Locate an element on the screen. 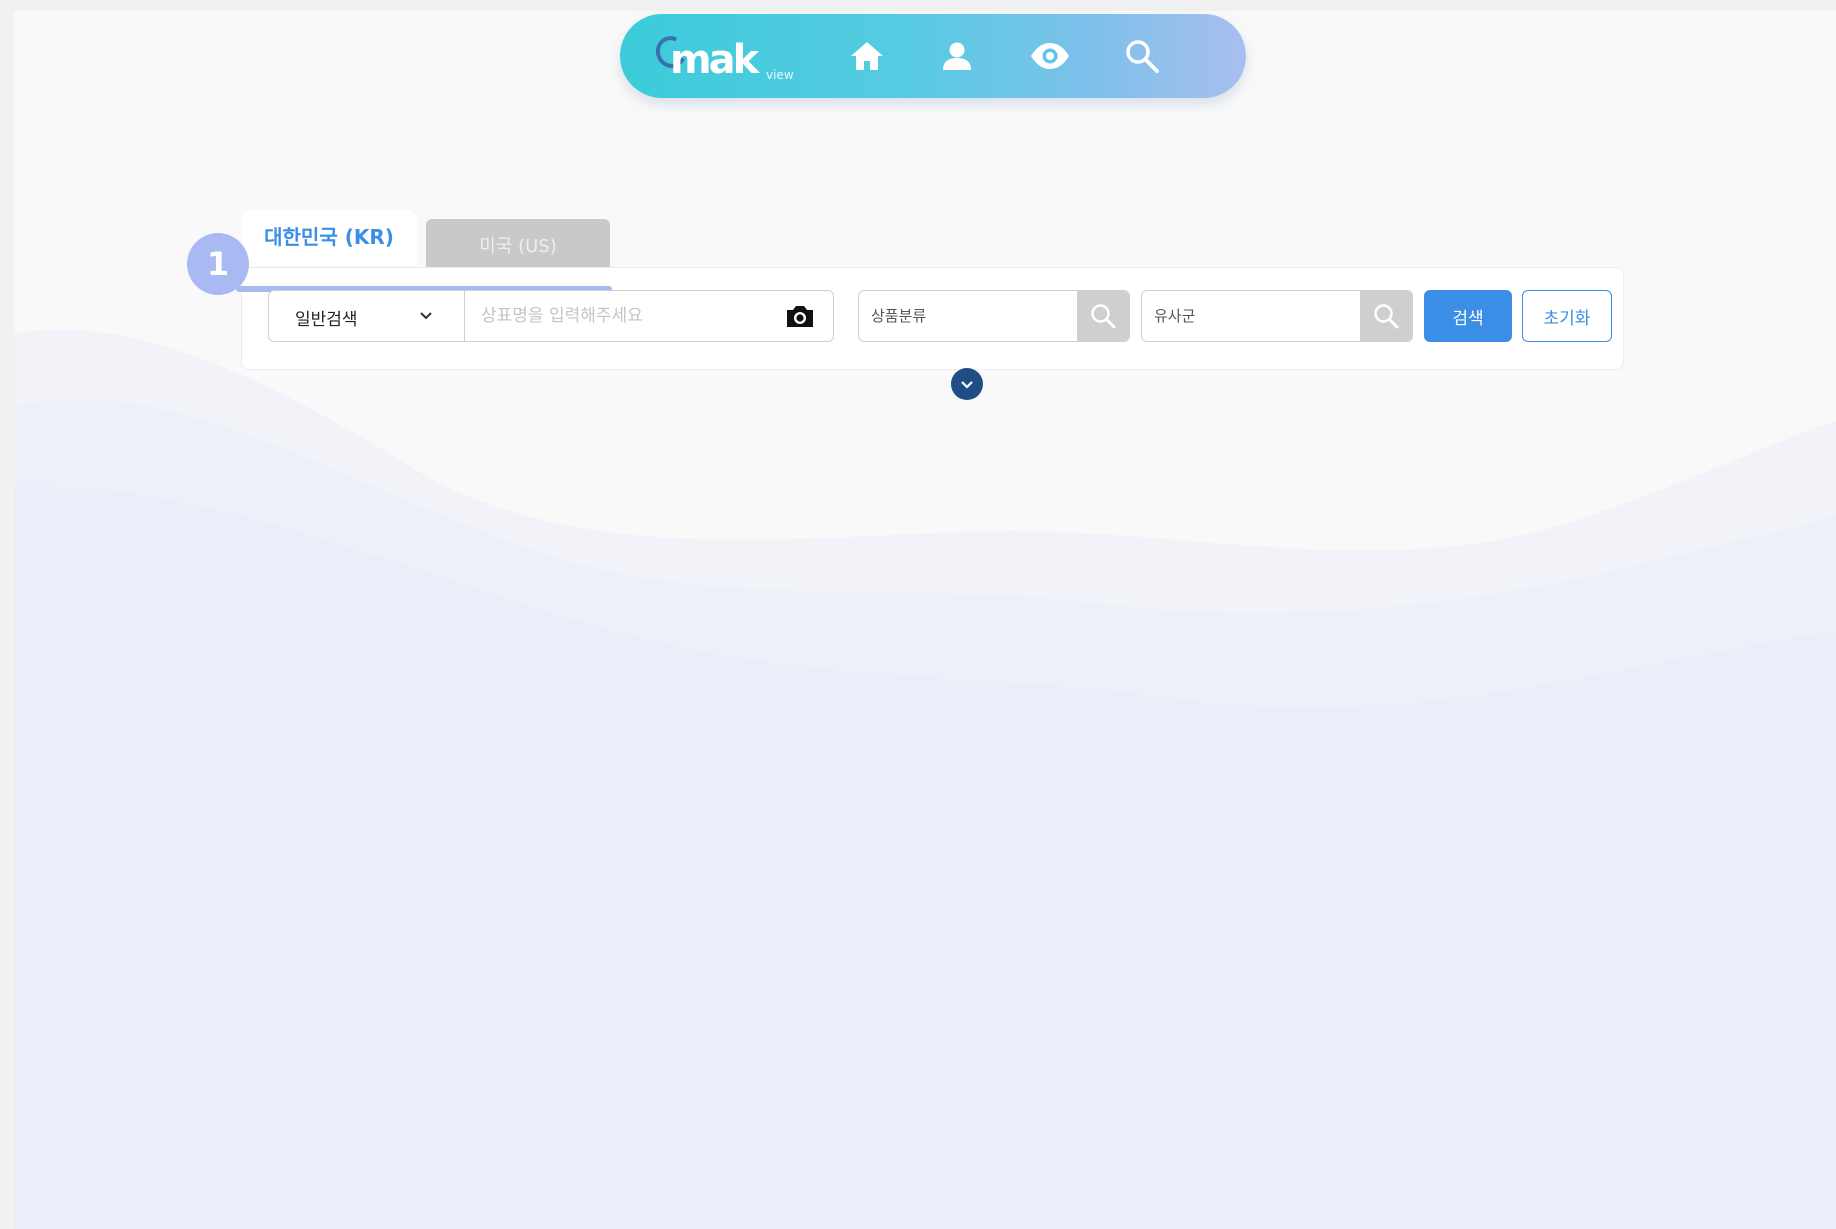 This screenshot has width=1836, height=1229. search-type-value: 일반검색 is located at coordinates (326, 320).